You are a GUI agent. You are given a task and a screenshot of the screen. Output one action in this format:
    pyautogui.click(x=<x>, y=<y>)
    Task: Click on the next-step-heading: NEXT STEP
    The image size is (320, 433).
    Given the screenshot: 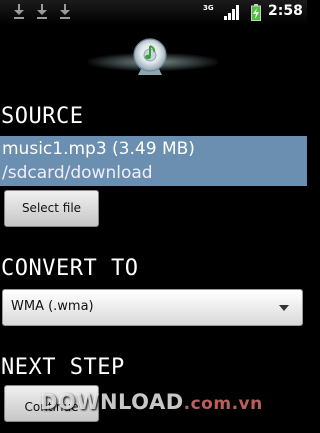 What is the action you would take?
    pyautogui.click(x=63, y=367)
    